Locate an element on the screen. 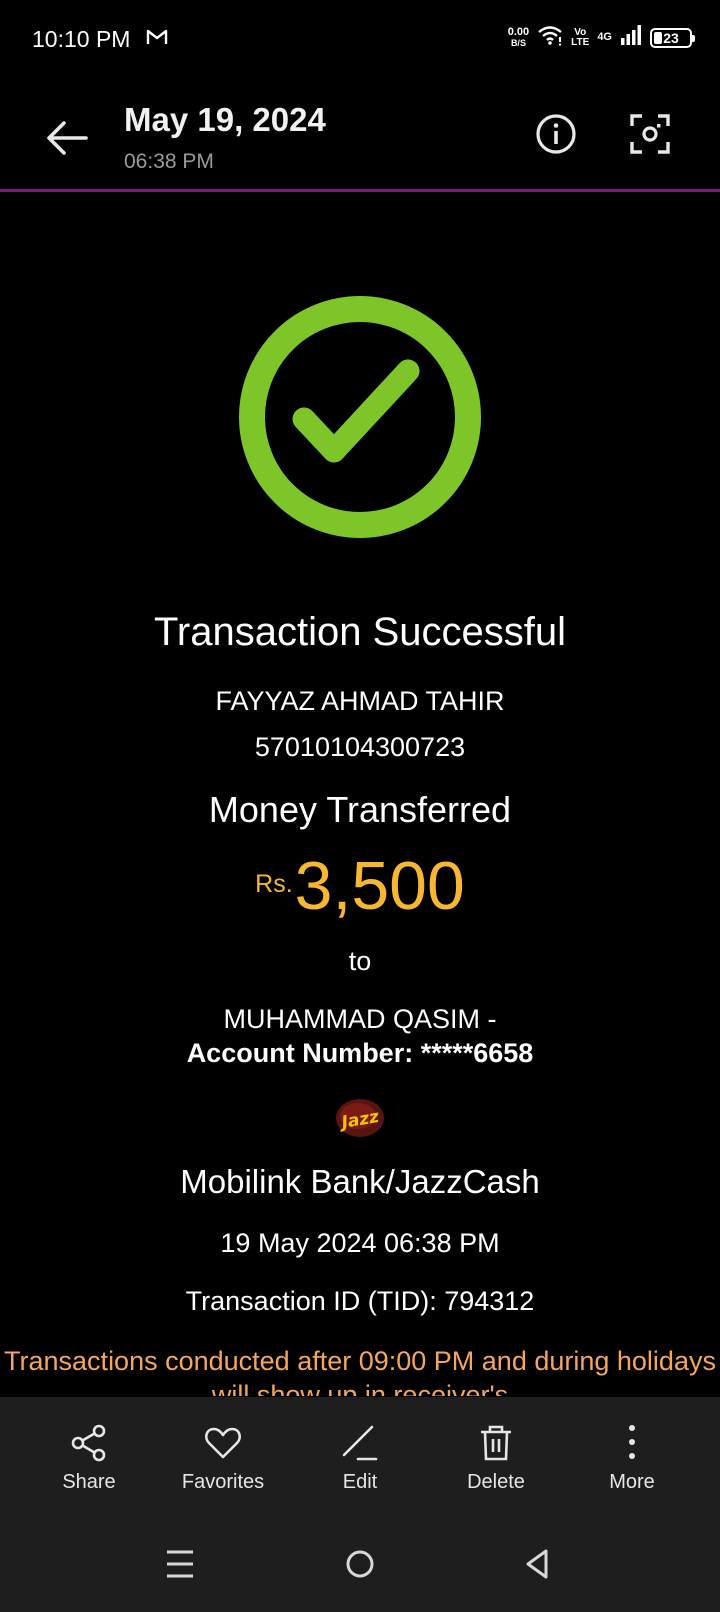 The height and width of the screenshot is (1612, 720). bank-name: Mobilink Bank/JazzCash is located at coordinates (360, 1181).